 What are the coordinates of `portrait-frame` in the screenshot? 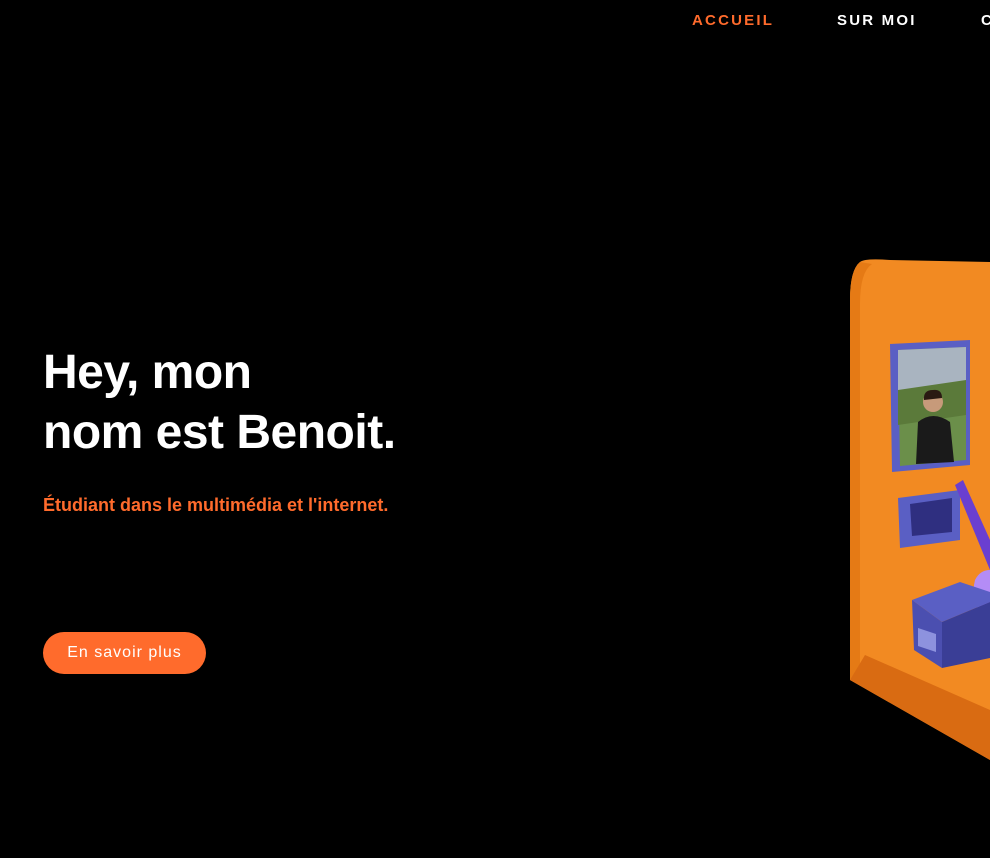 It's located at (930, 406).